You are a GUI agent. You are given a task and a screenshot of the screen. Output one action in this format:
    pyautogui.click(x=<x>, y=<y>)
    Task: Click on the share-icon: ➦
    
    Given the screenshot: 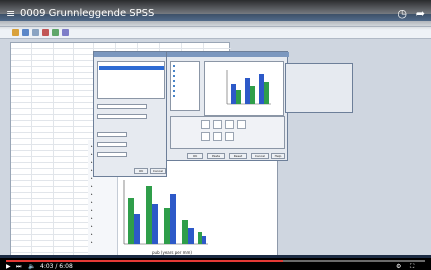 What is the action you would take?
    pyautogui.click(x=420, y=13)
    